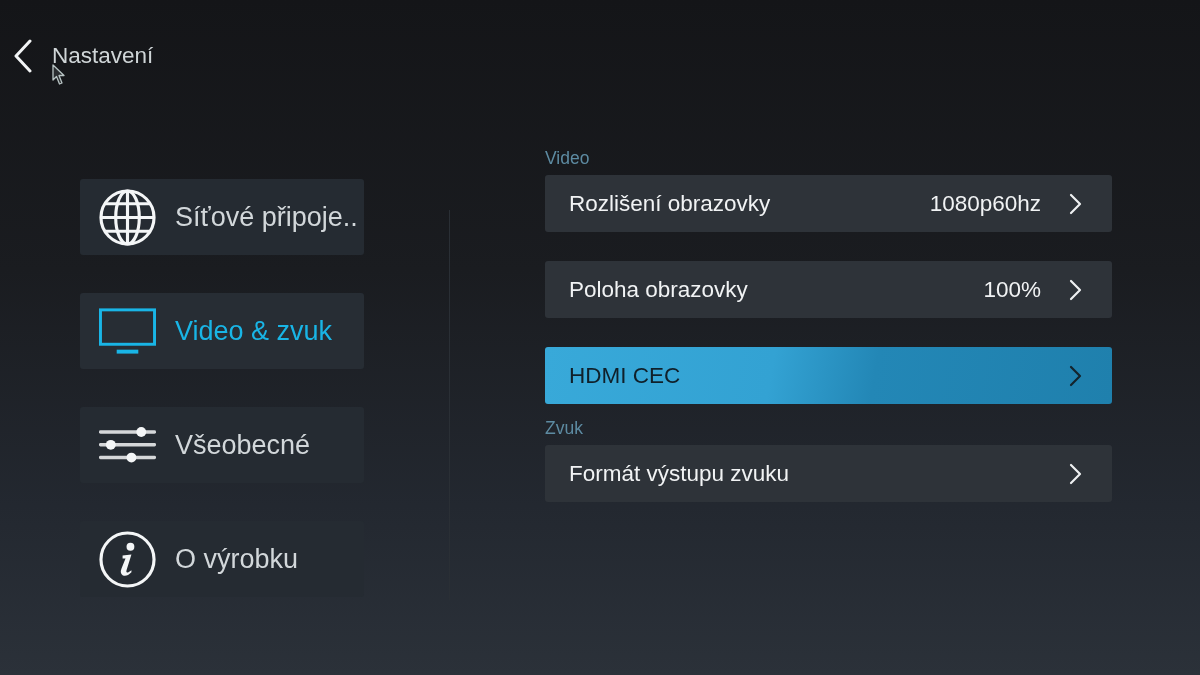 This screenshot has height=675, width=1200. Describe the element at coordinates (567, 158) in the screenshot. I see `section-heading: Video` at that location.